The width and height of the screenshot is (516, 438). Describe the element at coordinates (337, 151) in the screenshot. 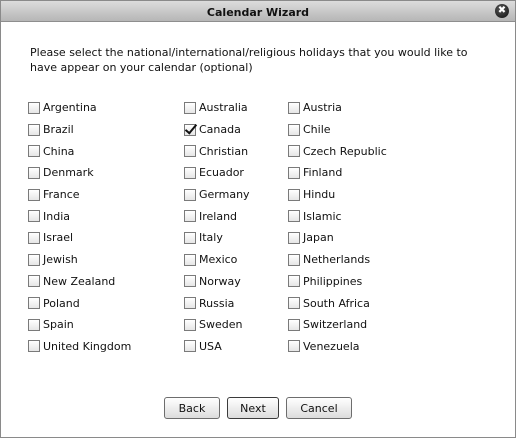

I see `holiday-option-czech-republic: Czech Republic` at that location.